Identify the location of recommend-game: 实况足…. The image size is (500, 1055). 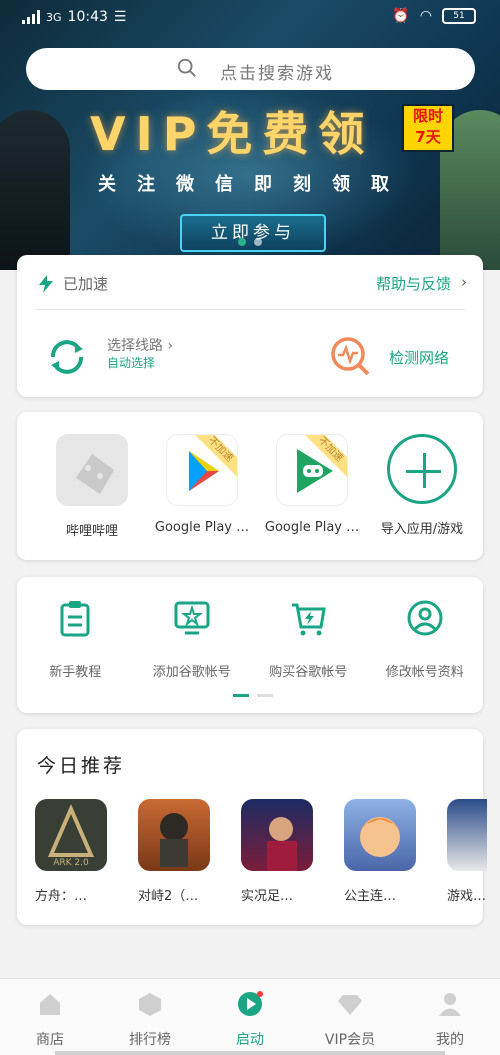
(277, 851).